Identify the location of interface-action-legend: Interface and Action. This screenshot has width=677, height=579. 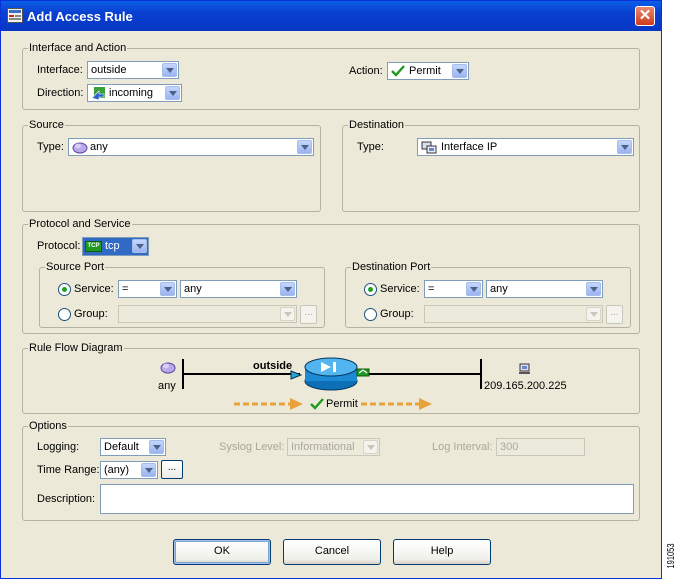
(78, 48).